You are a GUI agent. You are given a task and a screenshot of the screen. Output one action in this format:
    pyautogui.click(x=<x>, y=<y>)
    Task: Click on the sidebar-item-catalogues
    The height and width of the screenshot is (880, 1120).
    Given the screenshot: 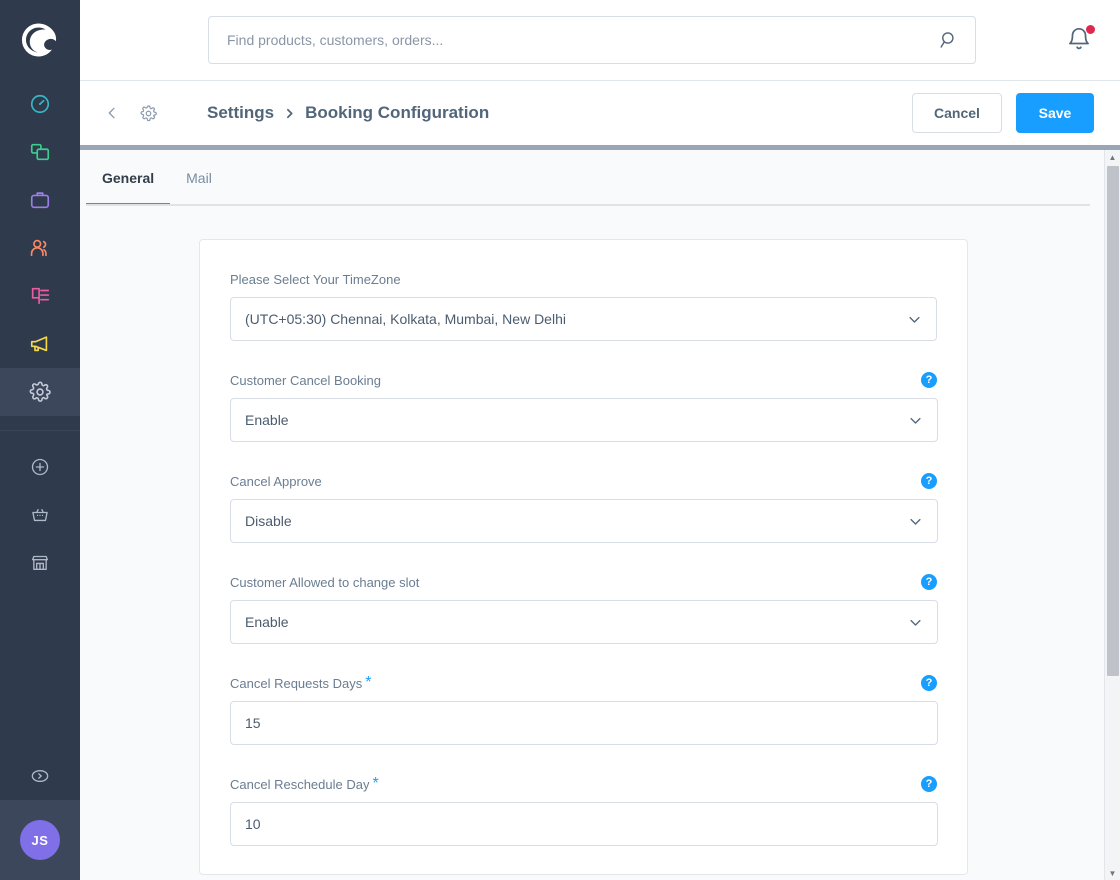 What is the action you would take?
    pyautogui.click(x=40, y=152)
    